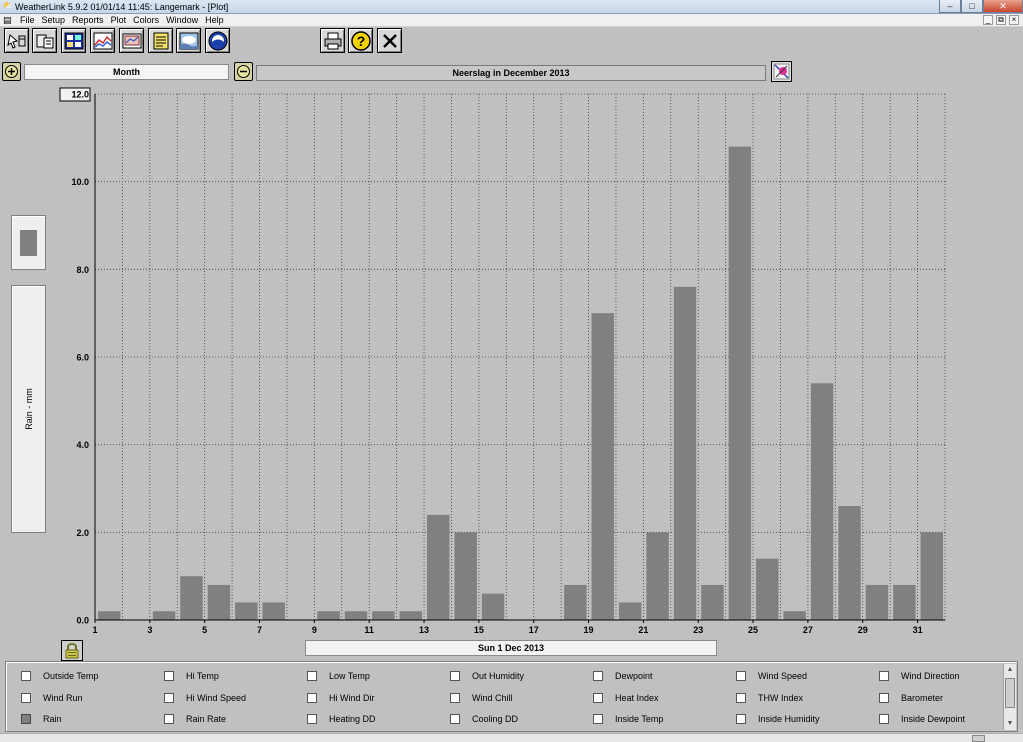  I want to click on lock-scale-button, so click(72, 650).